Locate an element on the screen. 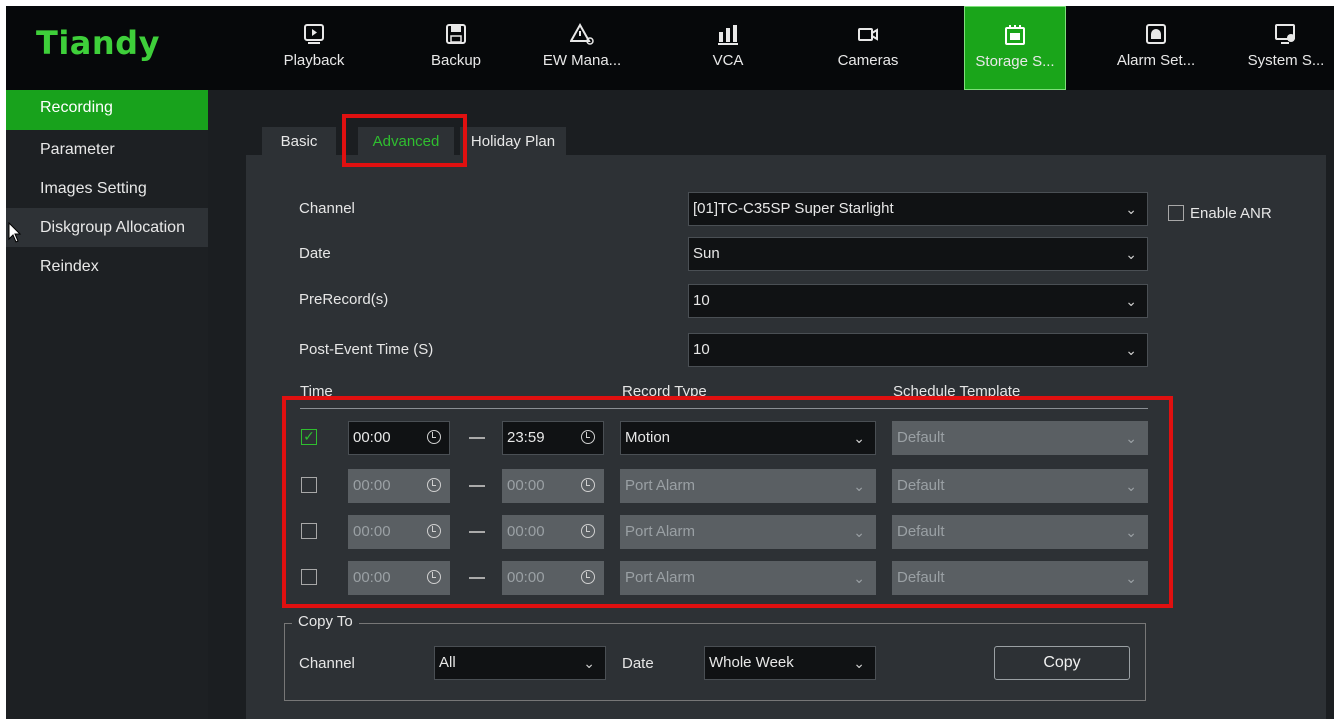 The height and width of the screenshot is (719, 1334). highlight-box-advanced-tab is located at coordinates (404, 140).